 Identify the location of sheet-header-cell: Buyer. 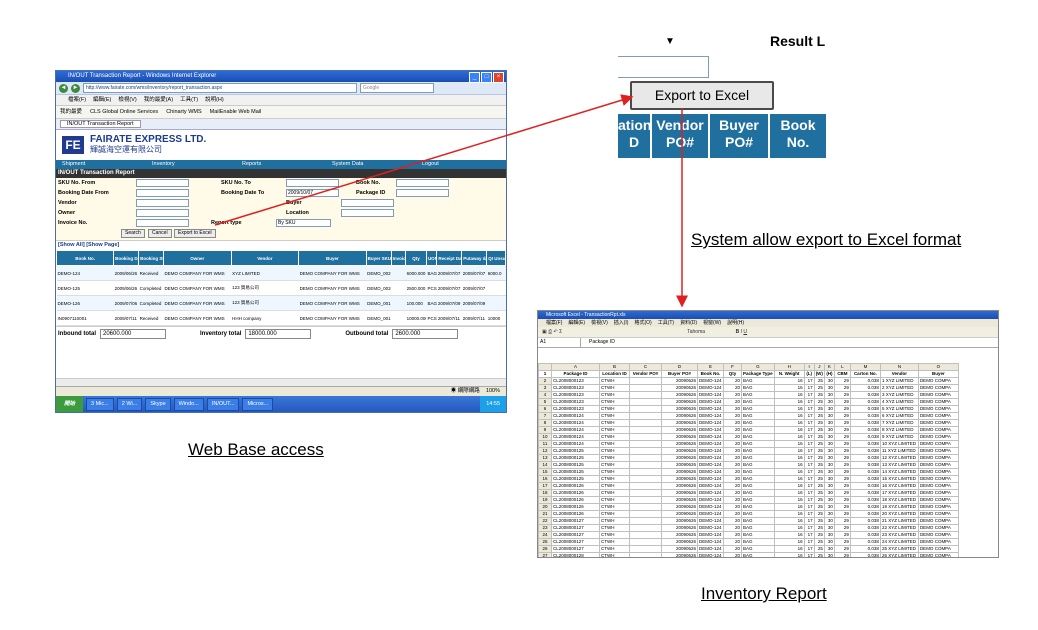
(938, 374).